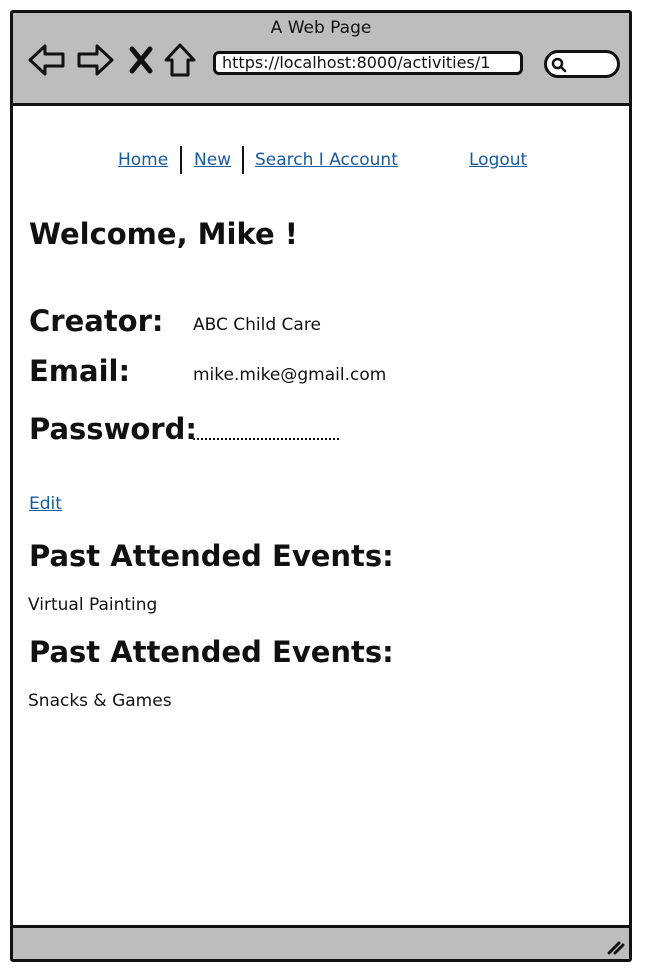 This screenshot has height=970, width=646. I want to click on nav-new-link: New, so click(212, 160).